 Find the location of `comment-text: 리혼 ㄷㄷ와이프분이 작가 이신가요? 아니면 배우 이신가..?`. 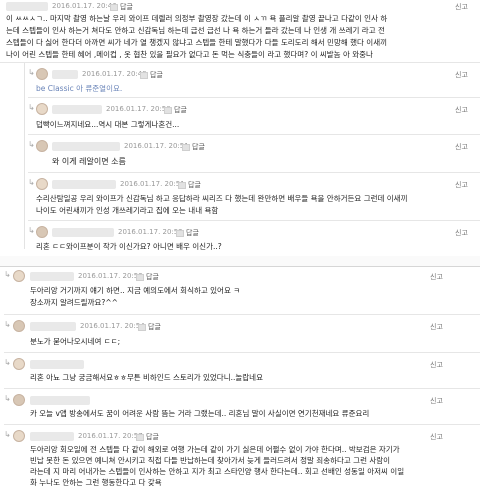

comment-text: 리혼 ㄷㄷ와이프분이 작가 이신가요? 아니면 배우 이신가..? is located at coordinates (129, 246).